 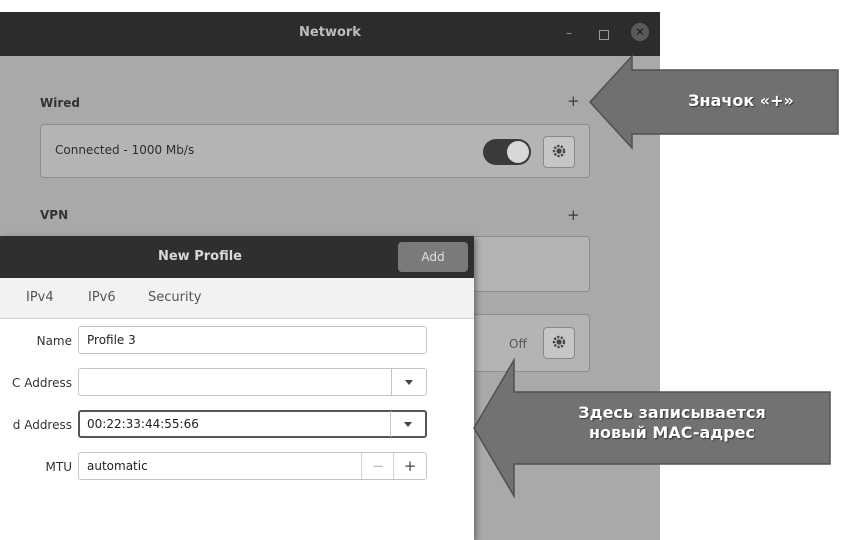 I want to click on add-button: Add, so click(x=433, y=257).